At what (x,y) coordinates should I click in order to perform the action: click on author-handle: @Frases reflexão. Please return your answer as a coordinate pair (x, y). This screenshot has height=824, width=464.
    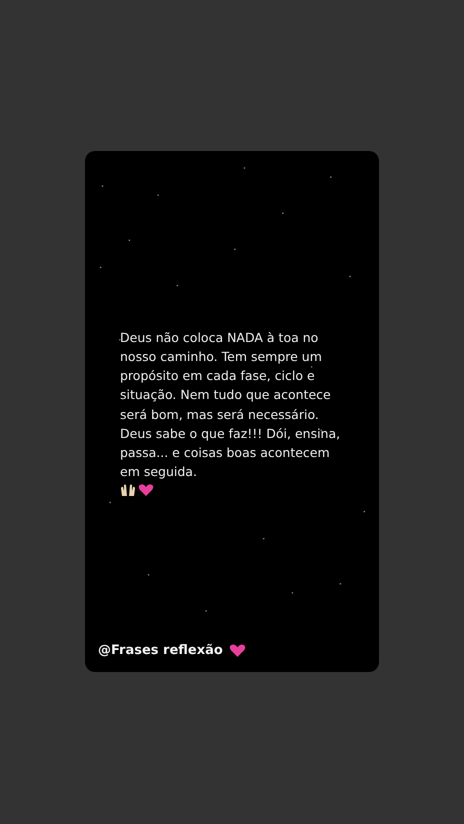
    Looking at the image, I should click on (160, 650).